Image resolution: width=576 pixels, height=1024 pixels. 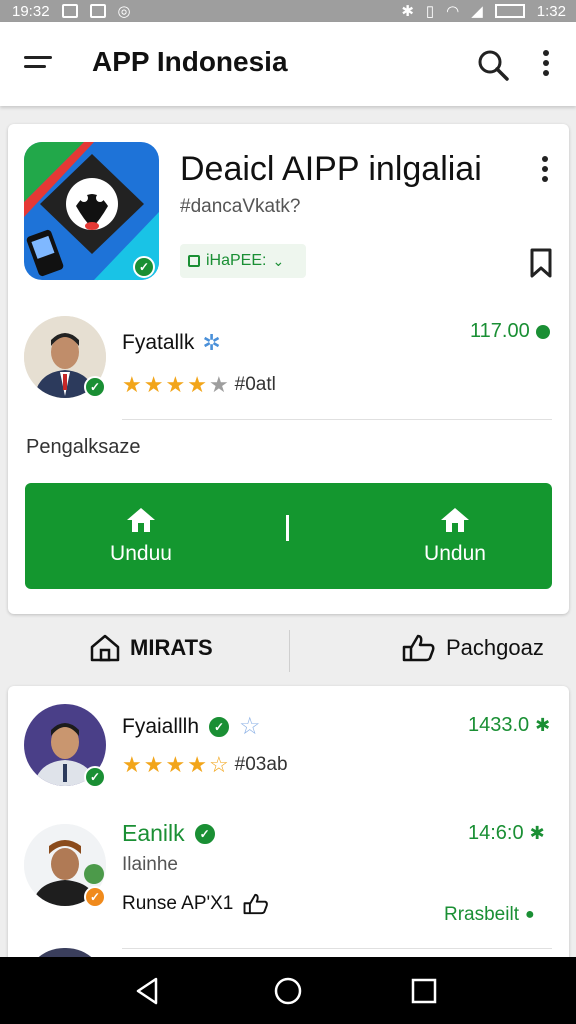 I want to click on list-item-status-icon: ✓, so click(x=95, y=897).